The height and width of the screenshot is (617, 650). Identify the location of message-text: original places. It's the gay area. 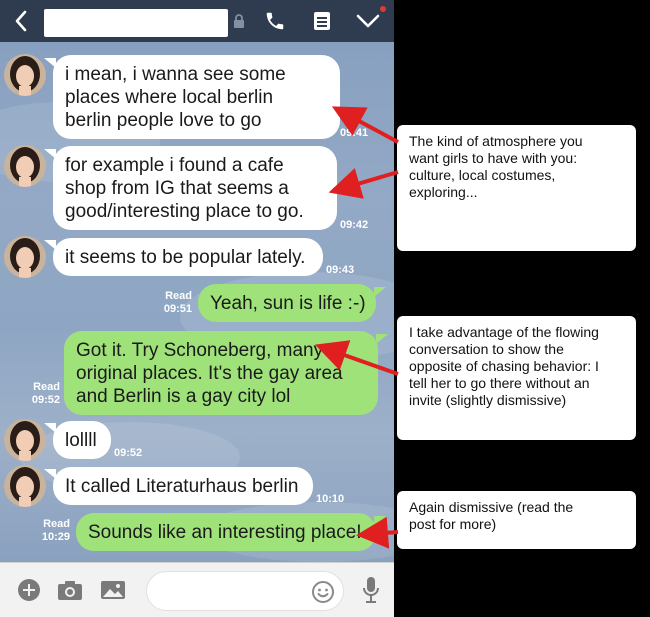
(209, 373).